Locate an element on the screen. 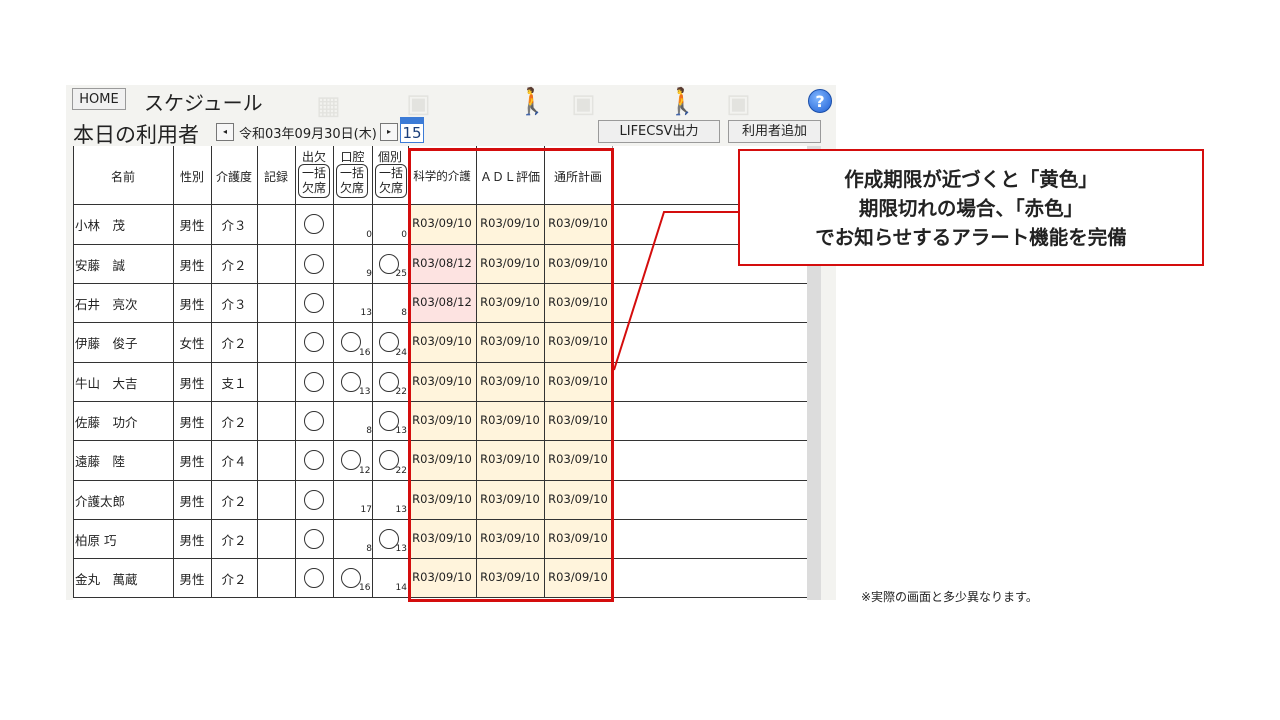  callout-line-3: でお知らせするアラート機能を完備 is located at coordinates (971, 237).